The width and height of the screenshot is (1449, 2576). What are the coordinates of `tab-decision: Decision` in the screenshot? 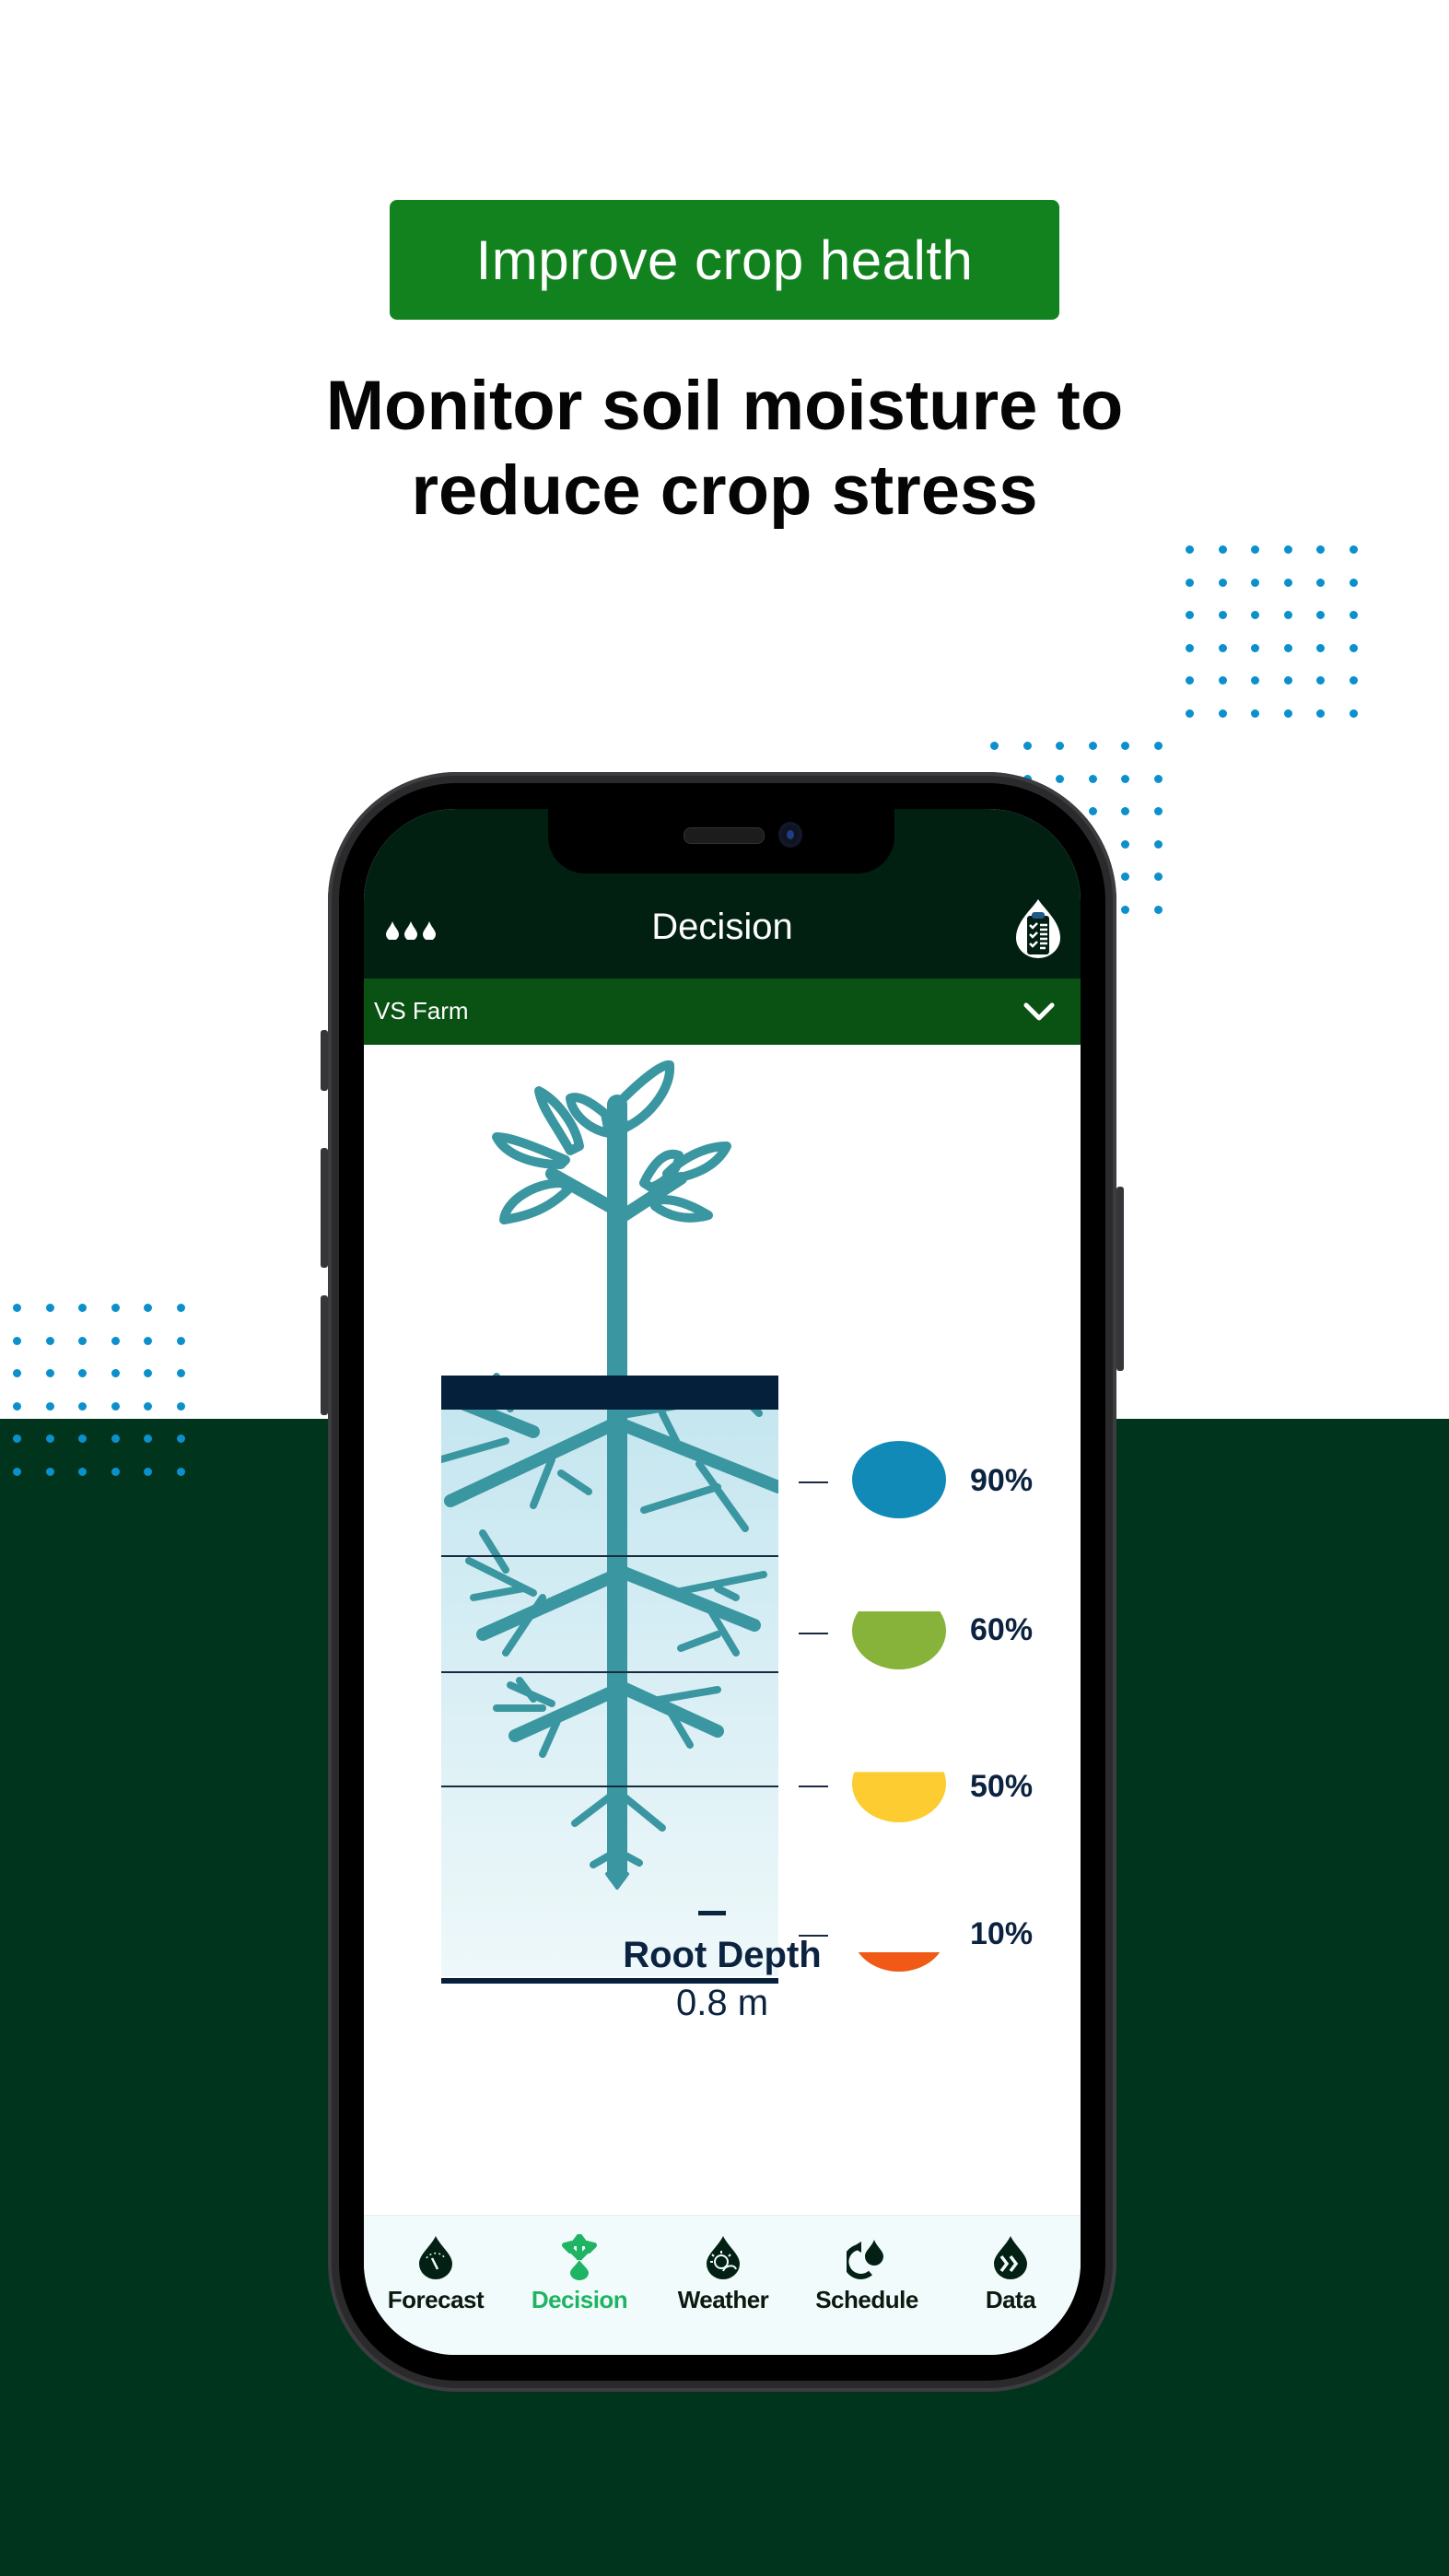 It's located at (579, 2274).